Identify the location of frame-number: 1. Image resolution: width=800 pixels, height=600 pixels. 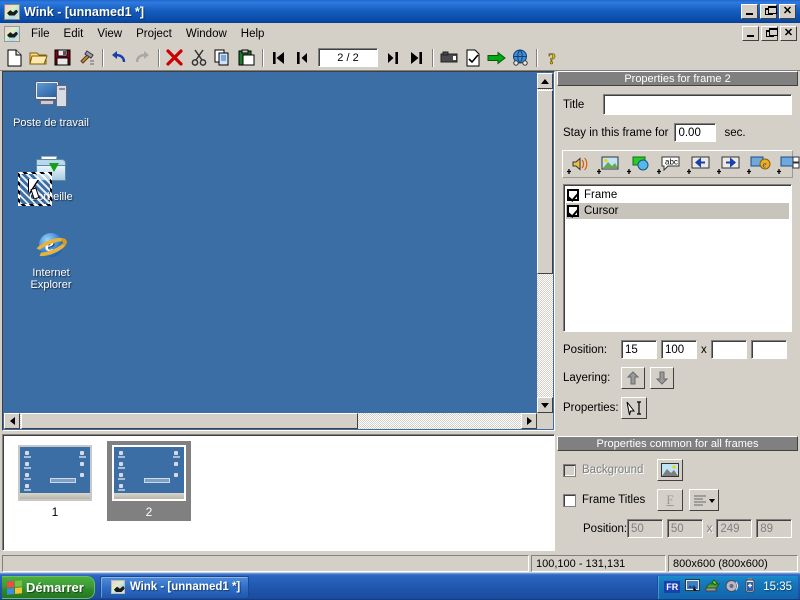
(55, 512).